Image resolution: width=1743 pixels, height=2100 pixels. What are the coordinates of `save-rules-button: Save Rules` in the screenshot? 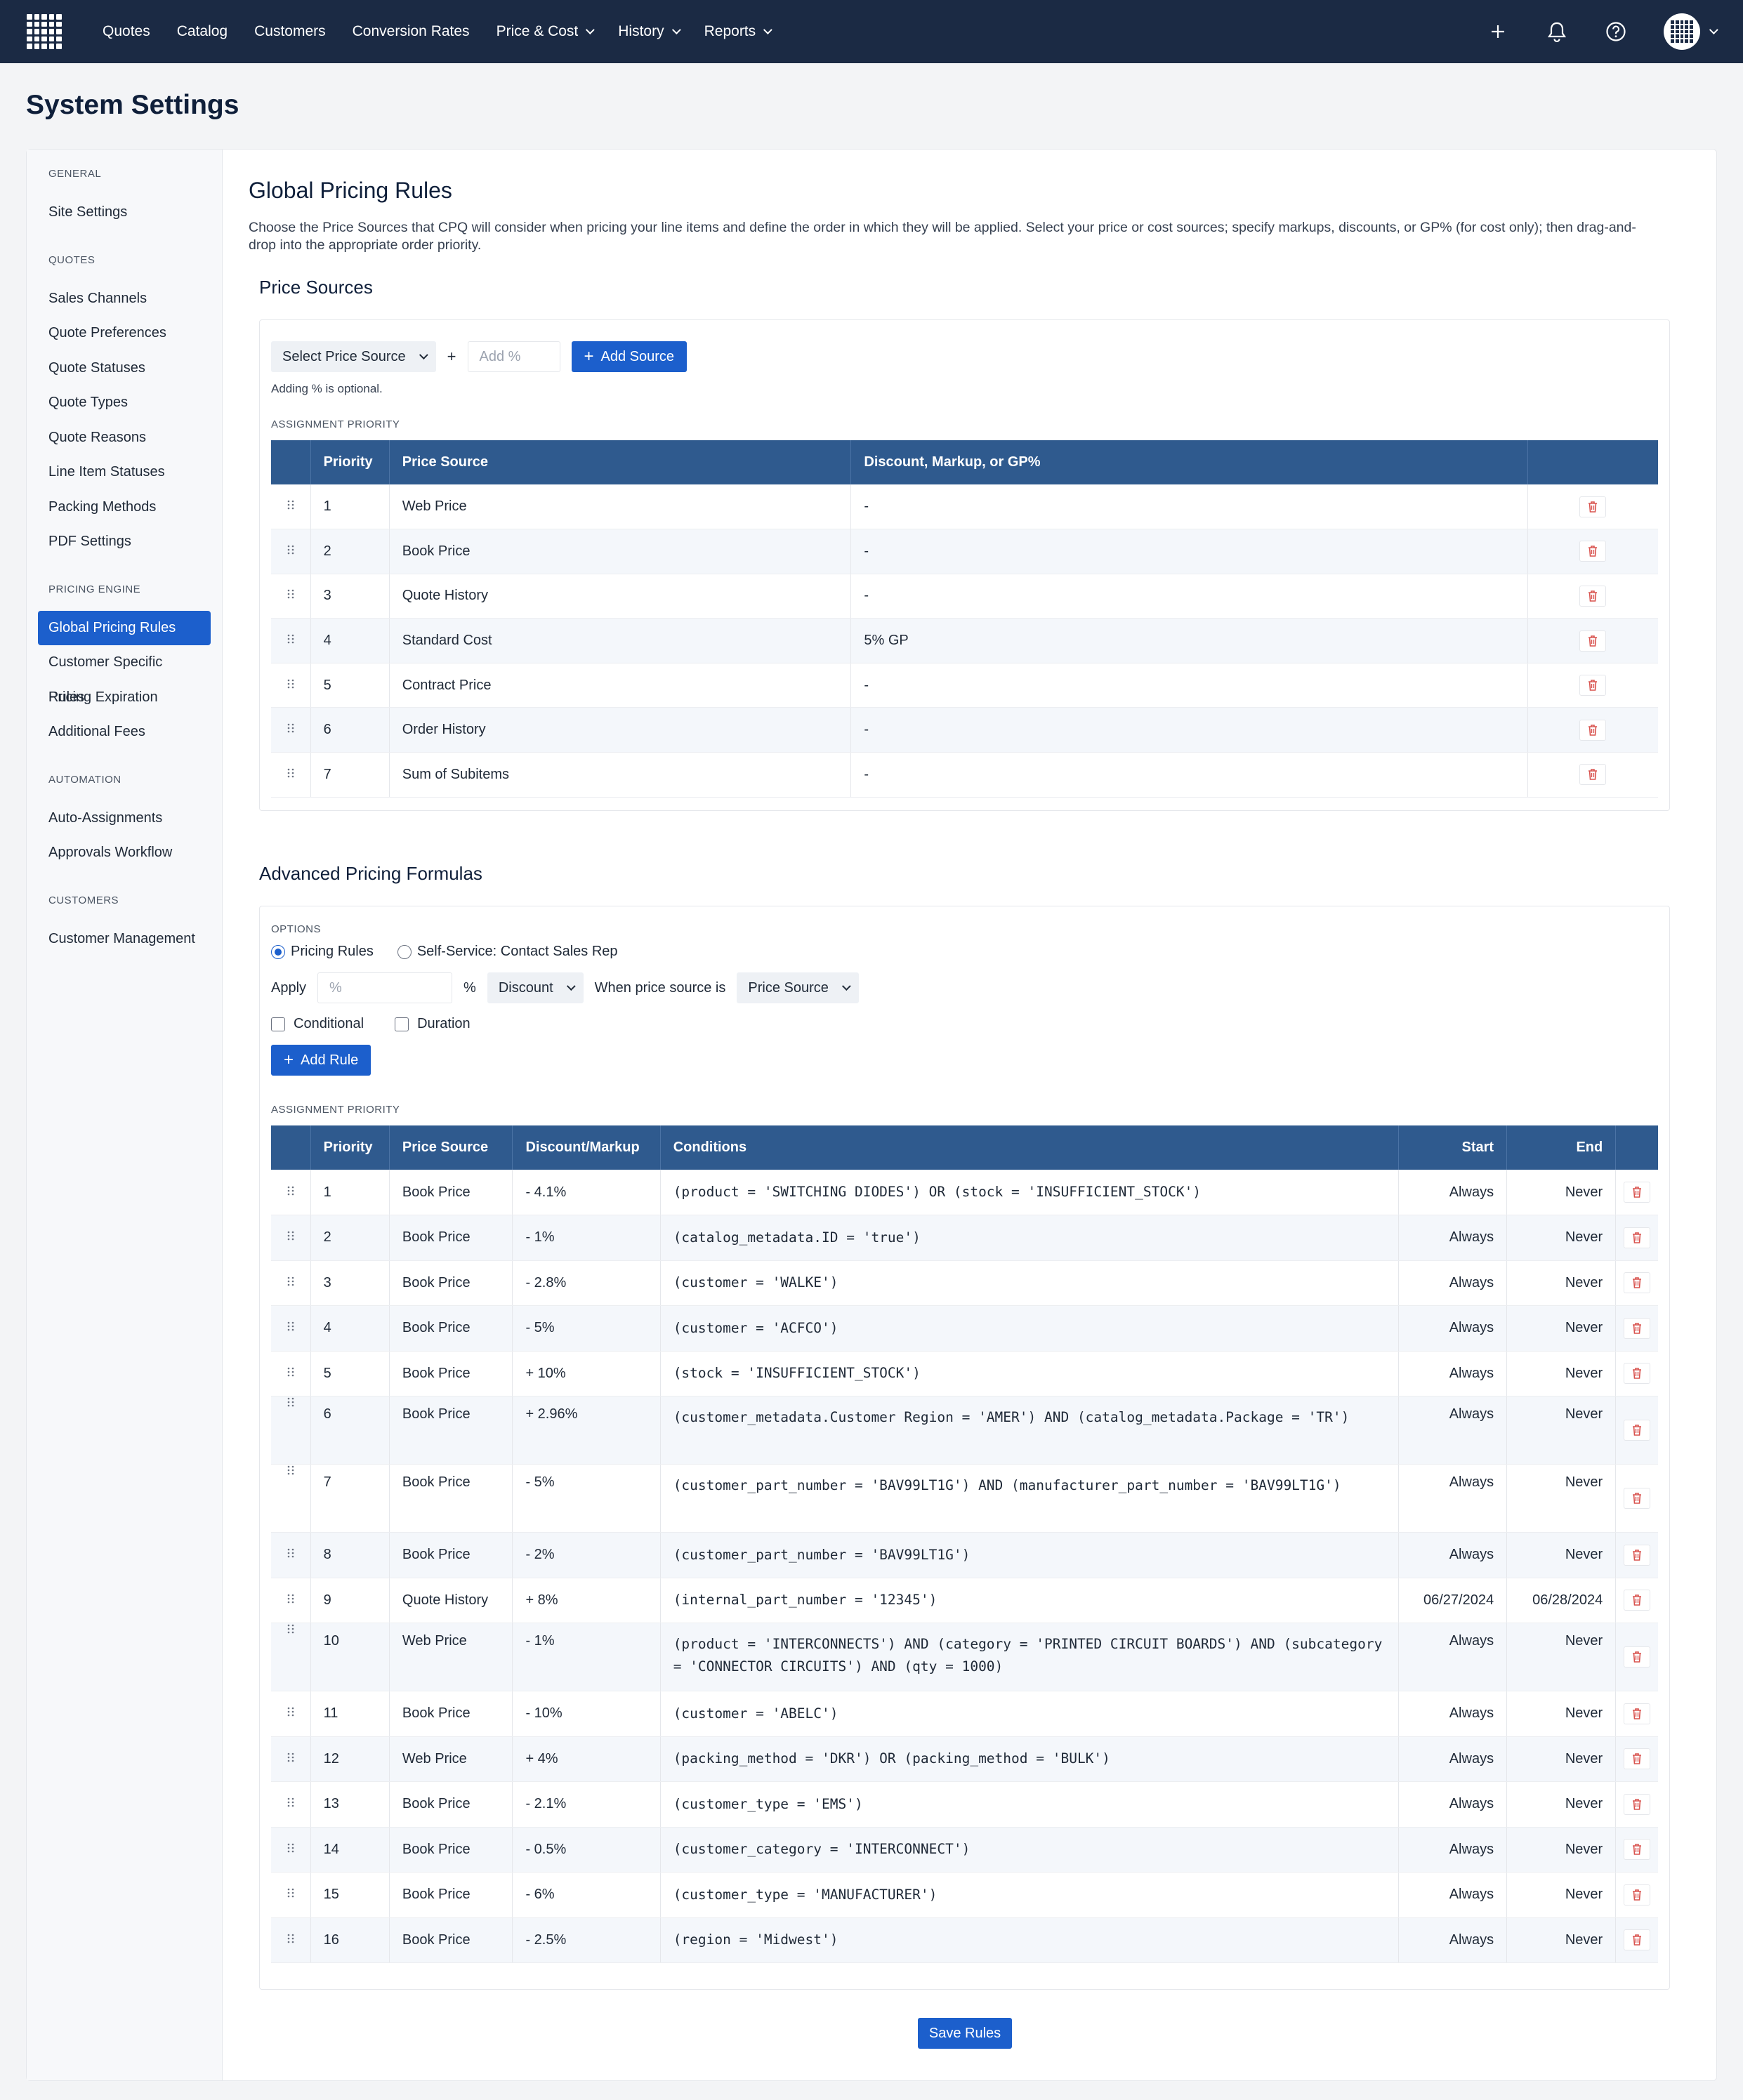 It's located at (965, 2034).